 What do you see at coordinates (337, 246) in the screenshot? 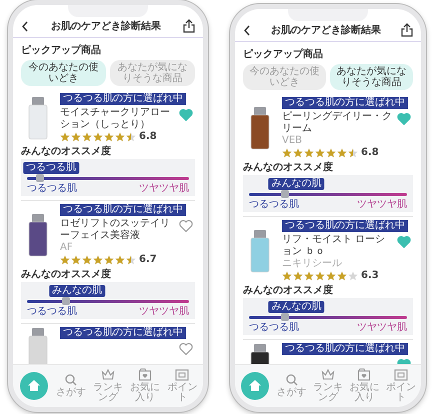
I see `product-name: リフ・モイスト ローション ｂｏ` at bounding box center [337, 246].